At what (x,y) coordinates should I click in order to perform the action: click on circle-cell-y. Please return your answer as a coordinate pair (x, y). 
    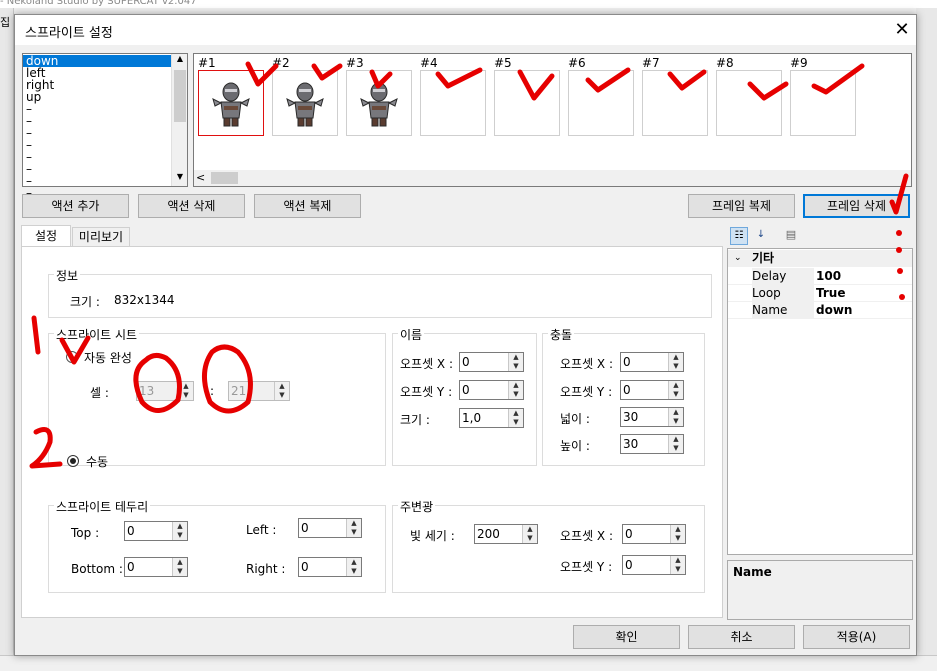
    Looking at the image, I should click on (227, 379).